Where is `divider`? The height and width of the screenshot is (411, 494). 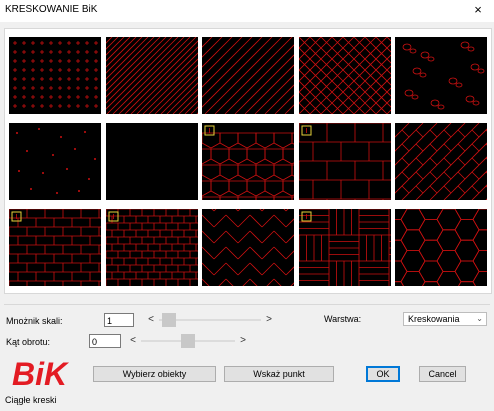
divider is located at coordinates (247, 304).